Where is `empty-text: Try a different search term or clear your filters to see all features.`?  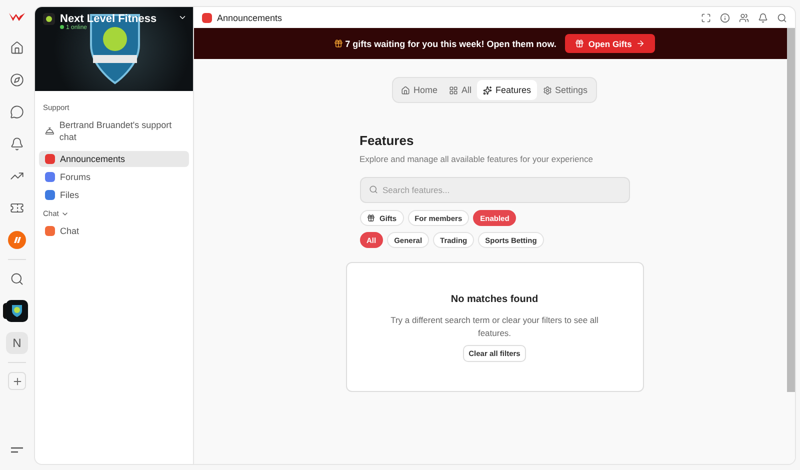
empty-text: Try a different search term or clear your filters to see all features. is located at coordinates (495, 327).